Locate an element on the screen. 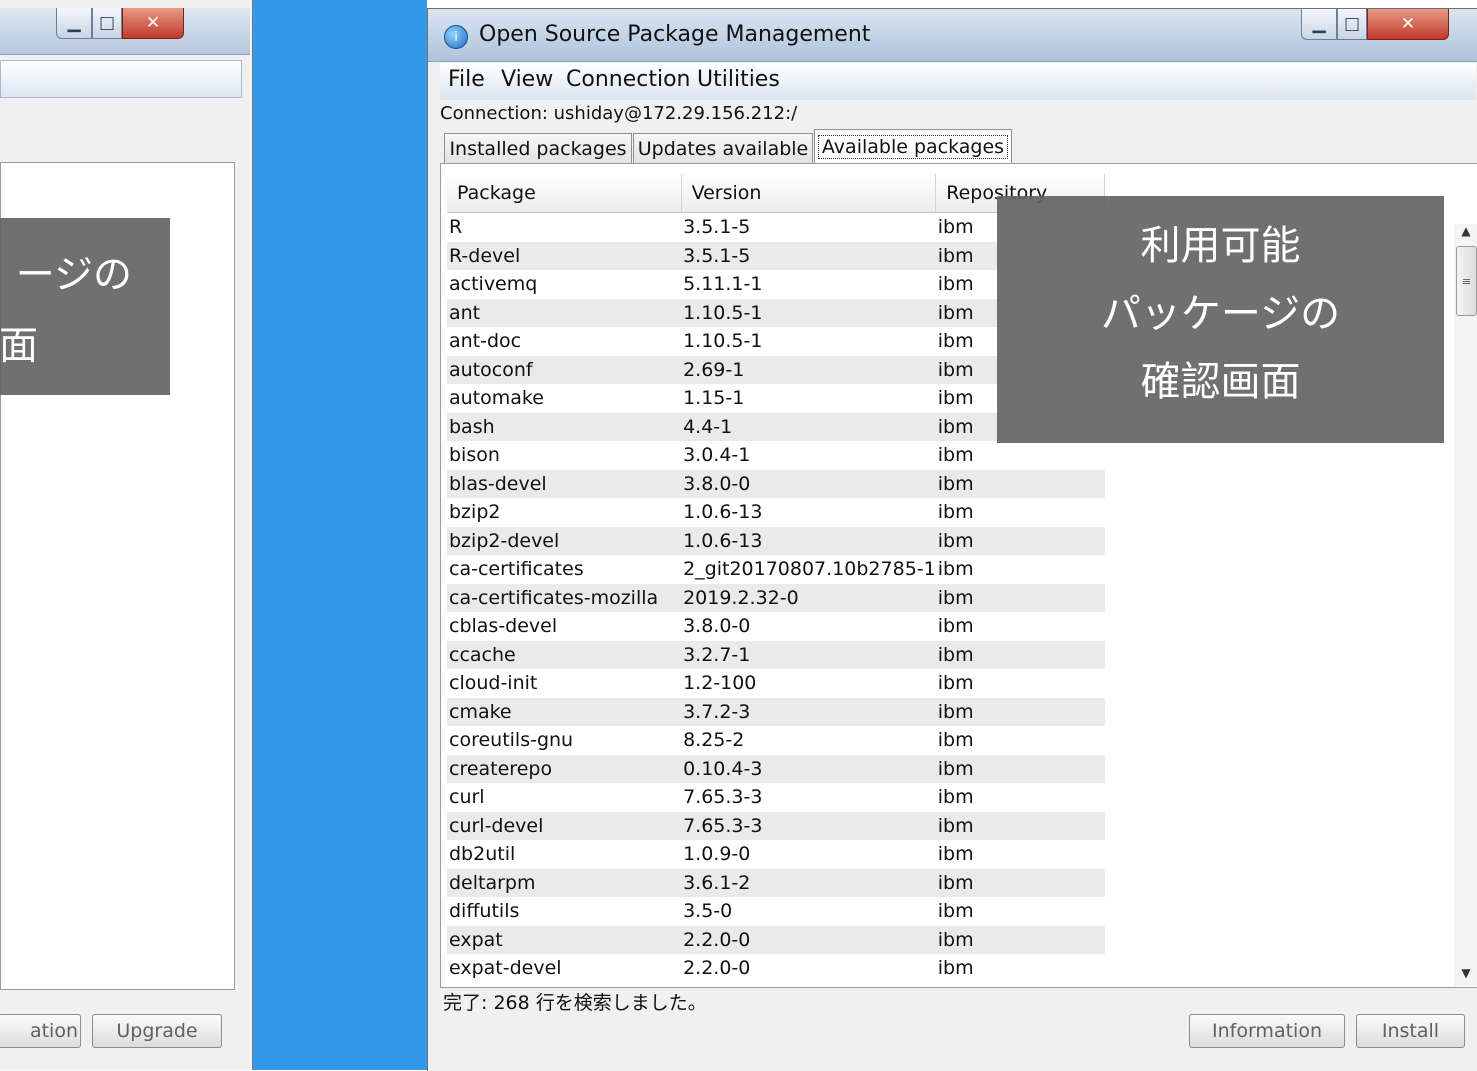 This screenshot has width=1477, height=1071. table-row: expat 2.2.0-0 ibm is located at coordinates (776, 939).